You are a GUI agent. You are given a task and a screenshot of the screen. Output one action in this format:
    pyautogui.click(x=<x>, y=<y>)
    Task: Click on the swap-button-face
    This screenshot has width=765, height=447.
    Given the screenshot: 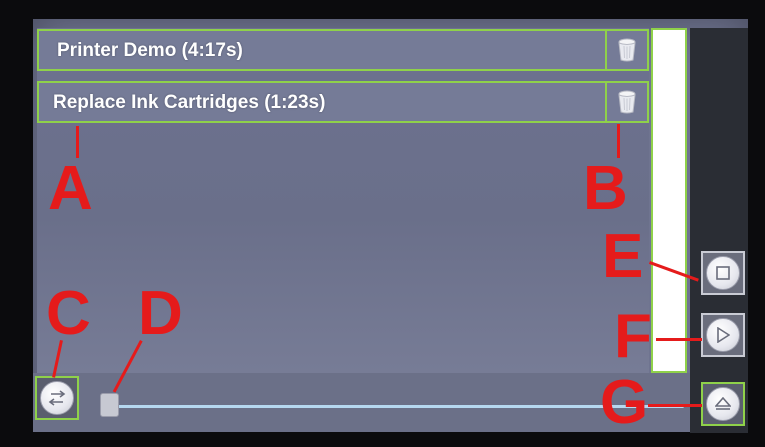 What is the action you would take?
    pyautogui.click(x=57, y=398)
    